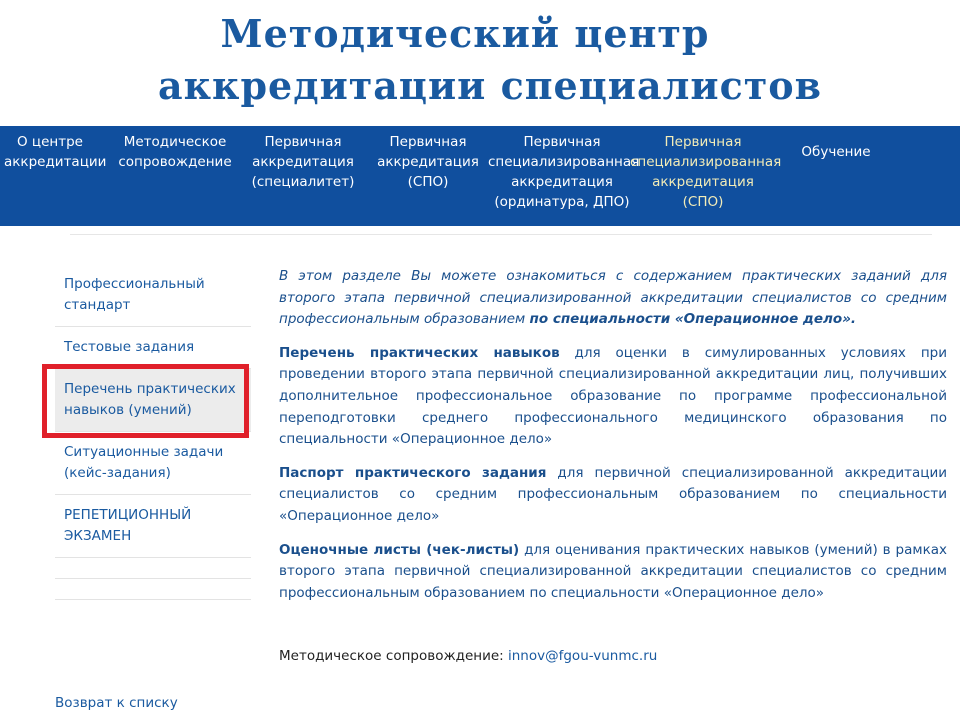 The height and width of the screenshot is (720, 960). I want to click on practical-skills-list-link: Перечень практических навыков, so click(419, 353).